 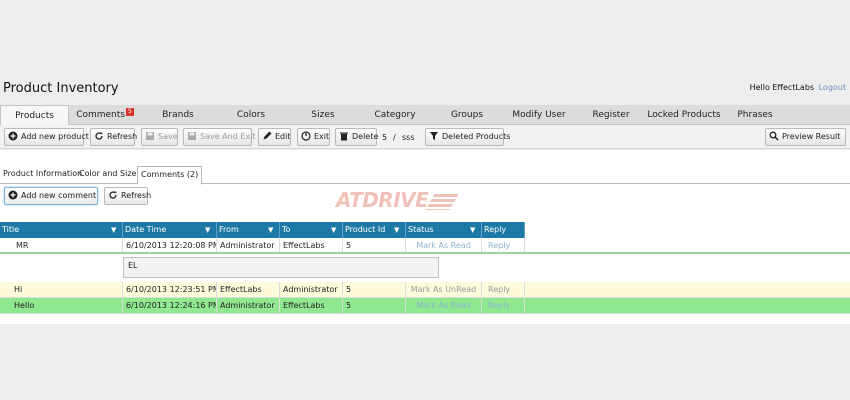 What do you see at coordinates (782, 87) in the screenshot?
I see `hello-text: Hello EffectLabs` at bounding box center [782, 87].